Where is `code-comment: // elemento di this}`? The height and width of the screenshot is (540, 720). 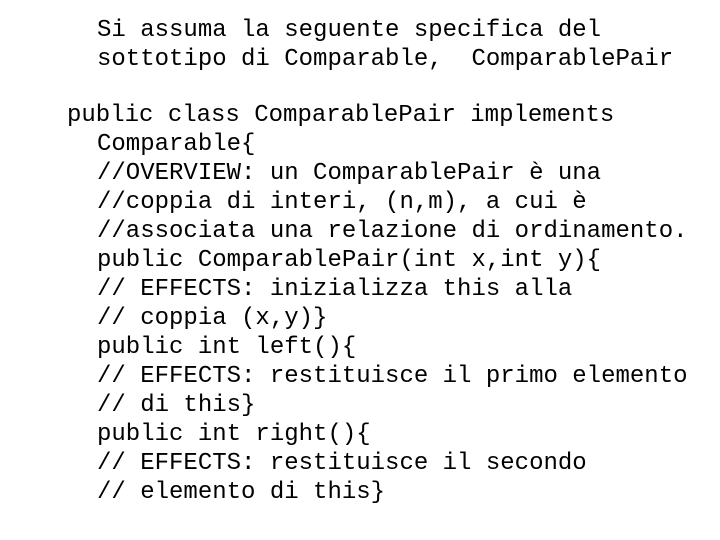 code-comment: // elemento di this} is located at coordinates (241, 492).